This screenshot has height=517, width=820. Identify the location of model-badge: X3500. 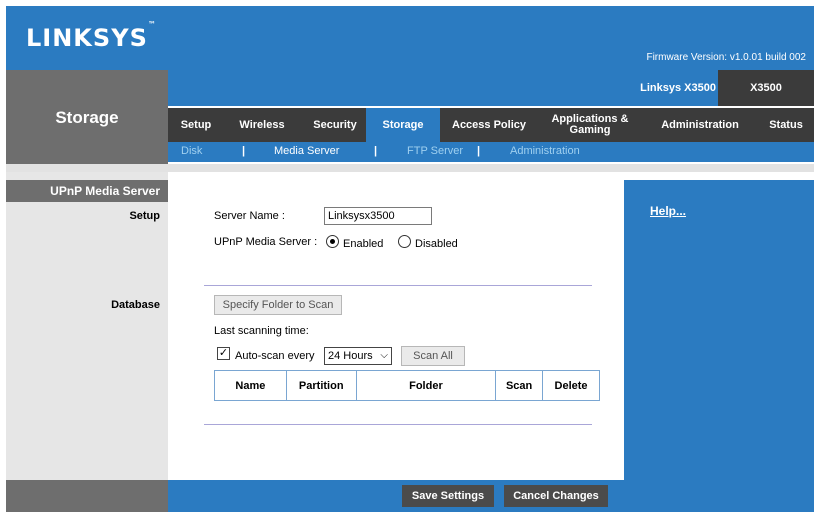
(766, 88).